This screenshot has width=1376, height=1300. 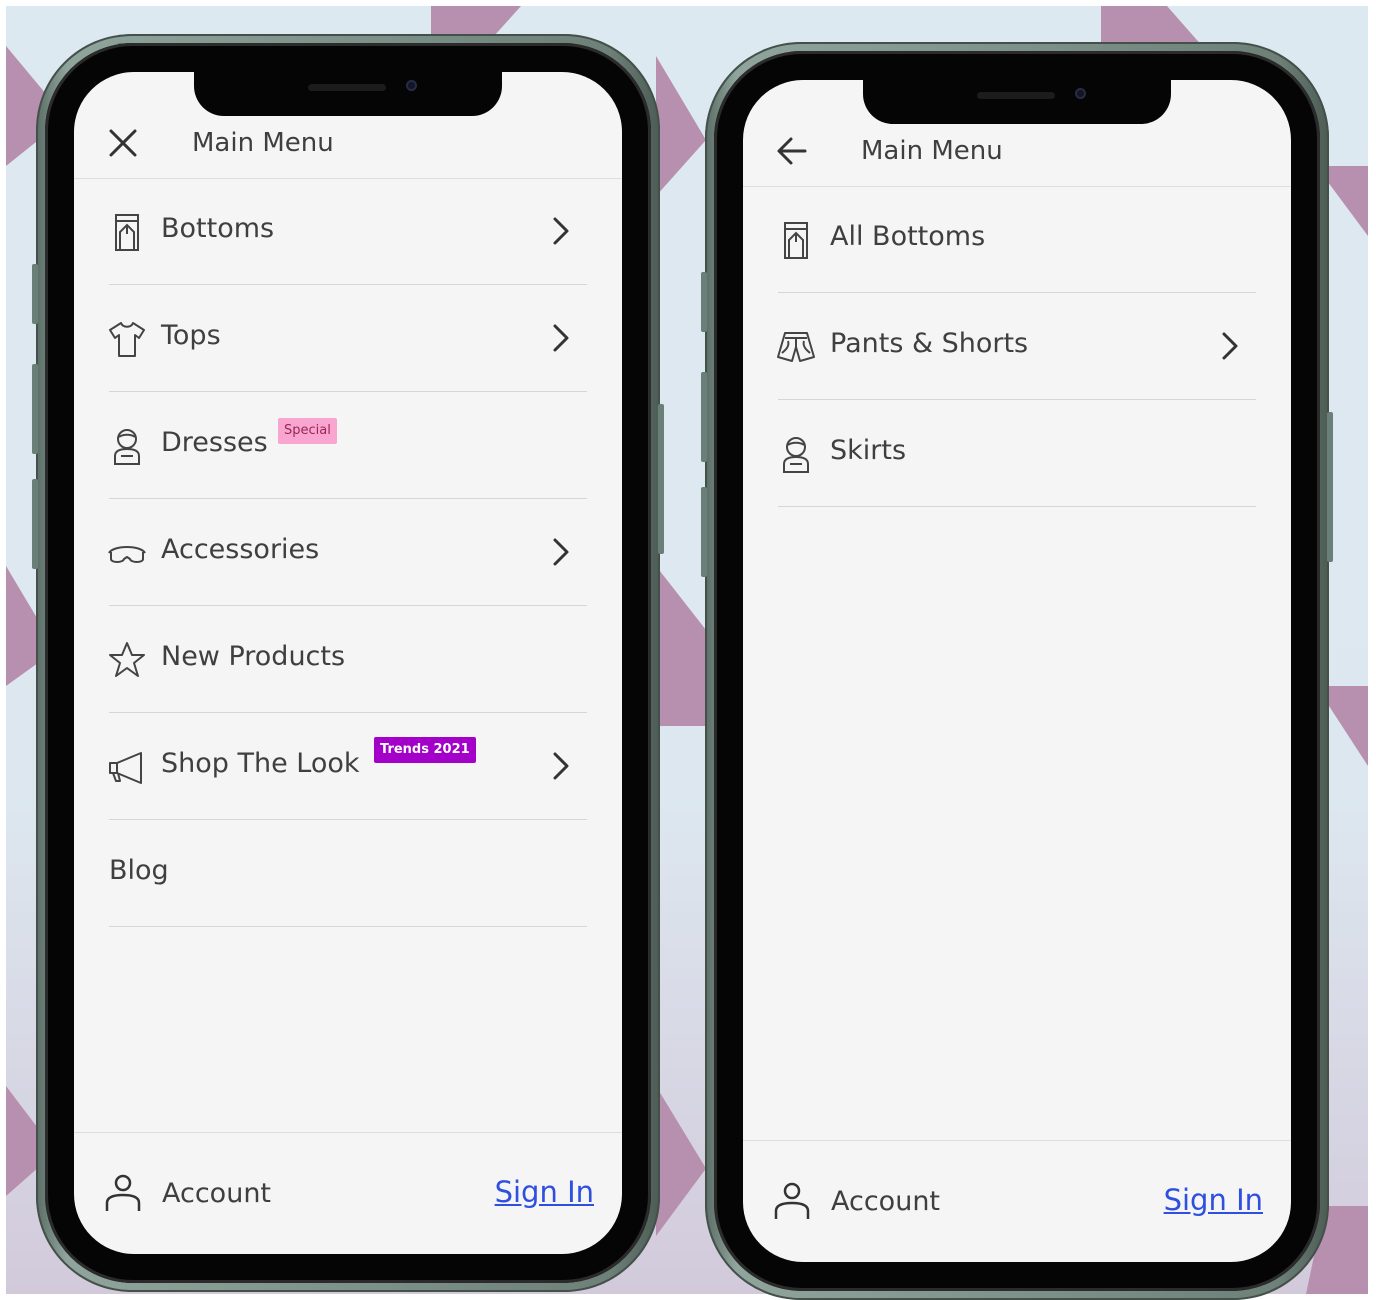 What do you see at coordinates (348, 338) in the screenshot?
I see `menu-item-tops: Tops` at bounding box center [348, 338].